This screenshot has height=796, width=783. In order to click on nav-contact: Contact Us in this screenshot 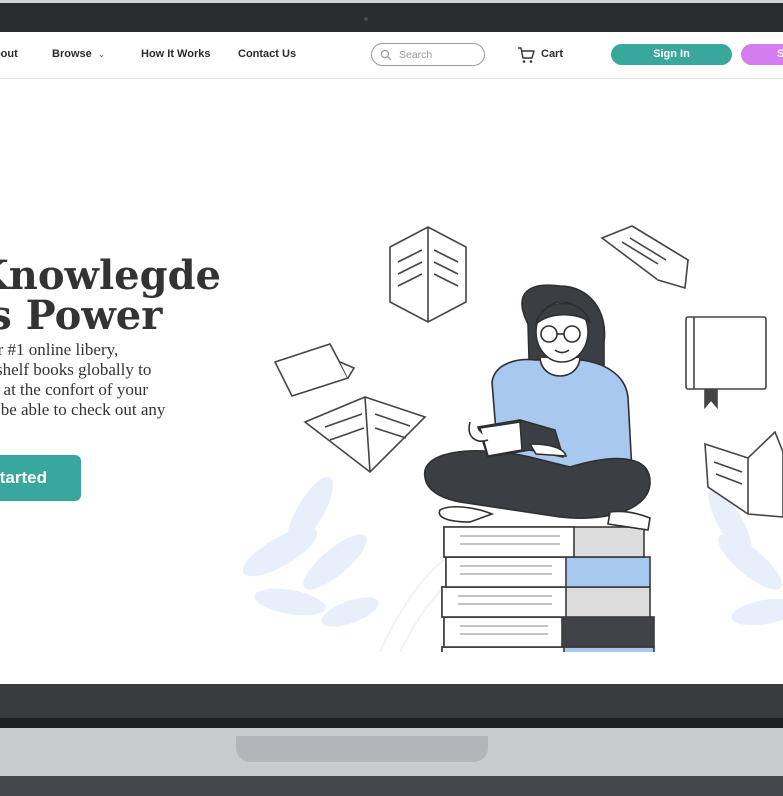, I will do `click(267, 54)`.